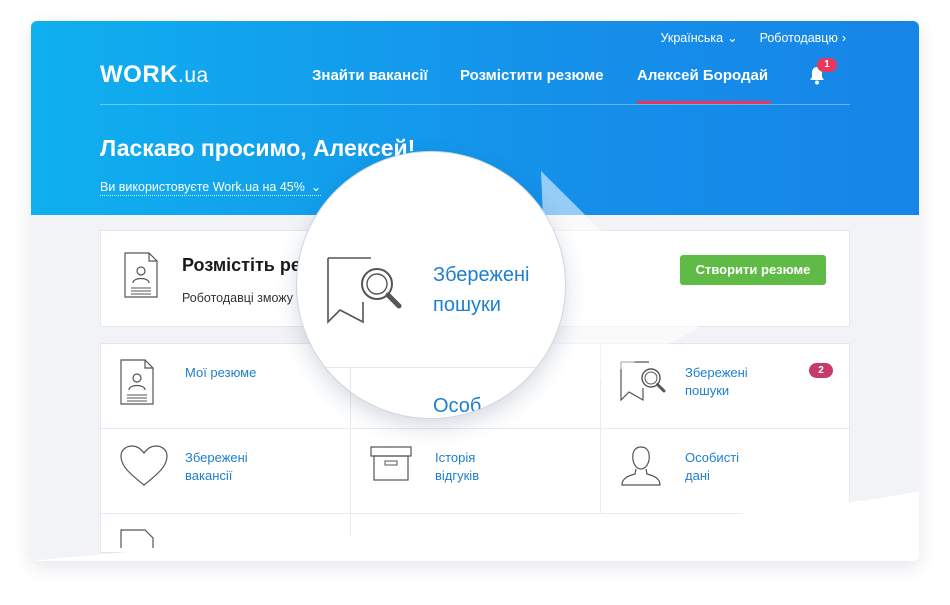 The width and height of the screenshot is (950, 605). What do you see at coordinates (481, 275) in the screenshot?
I see `magnifier-label-line1: Збережені` at bounding box center [481, 275].